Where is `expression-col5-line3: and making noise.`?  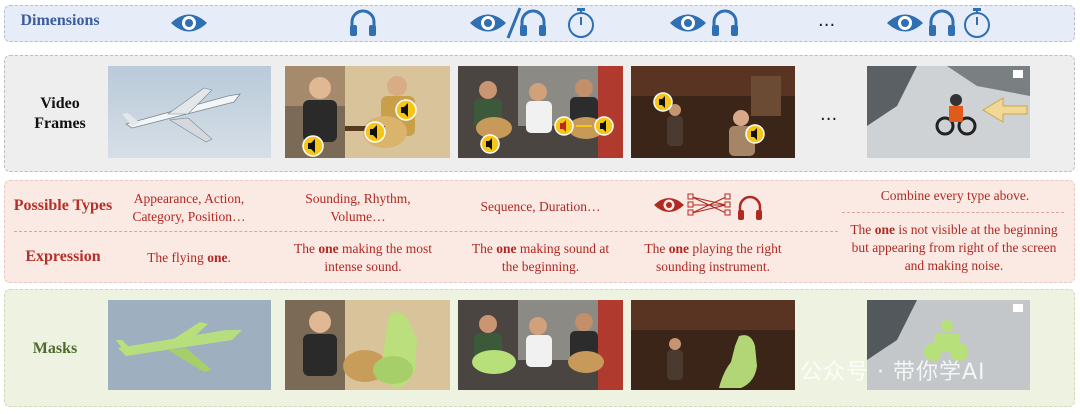 expression-col5-line3: and making noise. is located at coordinates (954, 265).